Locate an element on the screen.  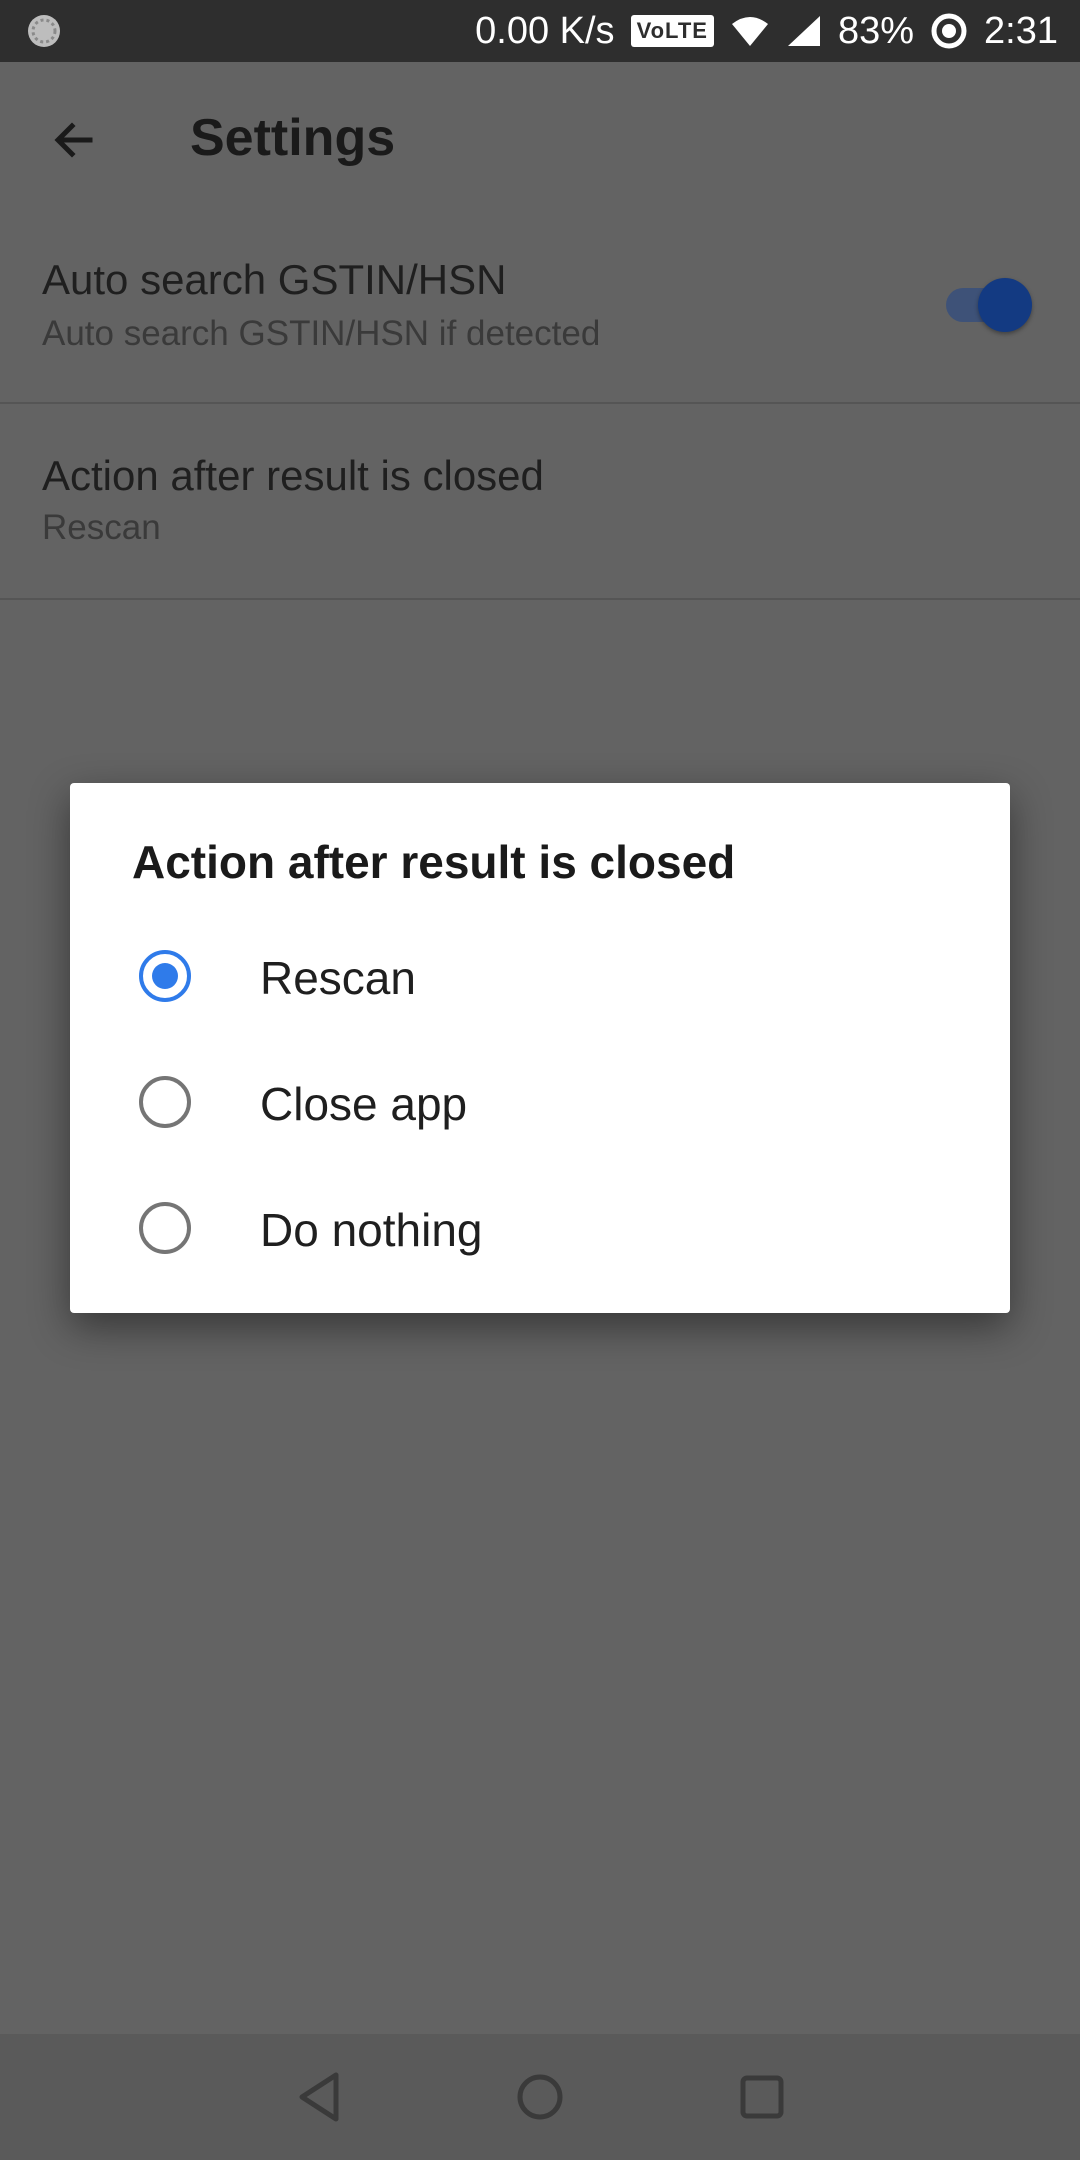
option-label: Close app is located at coordinates (364, 1104).